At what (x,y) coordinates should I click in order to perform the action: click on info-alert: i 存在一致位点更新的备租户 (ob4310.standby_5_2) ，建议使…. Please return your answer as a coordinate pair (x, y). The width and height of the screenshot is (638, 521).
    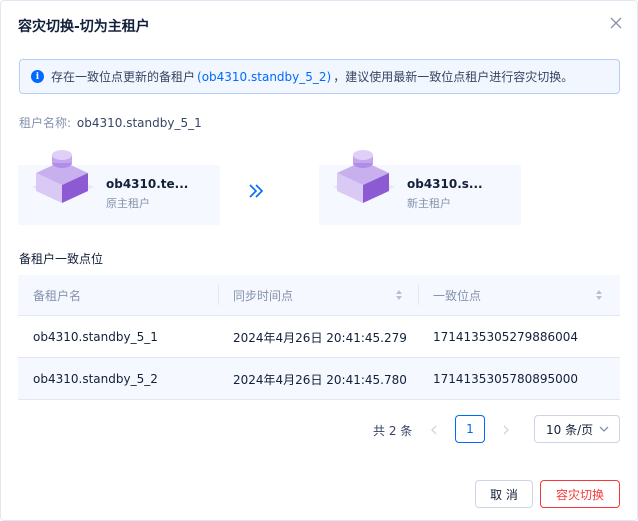
    Looking at the image, I should click on (319, 76).